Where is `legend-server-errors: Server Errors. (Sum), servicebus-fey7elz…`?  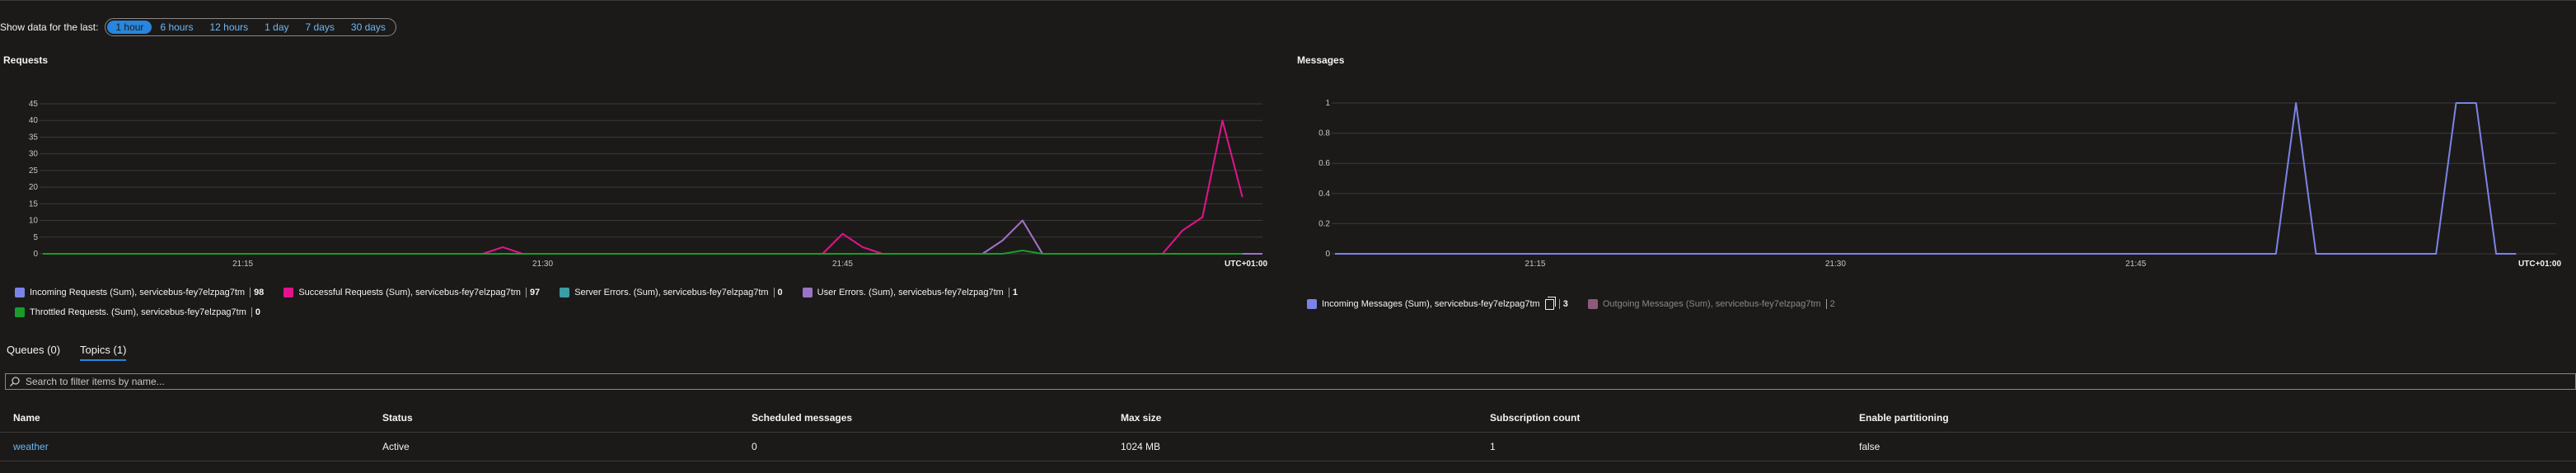
legend-server-errors: Server Errors. (Sum), servicebus-fey7elz… is located at coordinates (671, 292).